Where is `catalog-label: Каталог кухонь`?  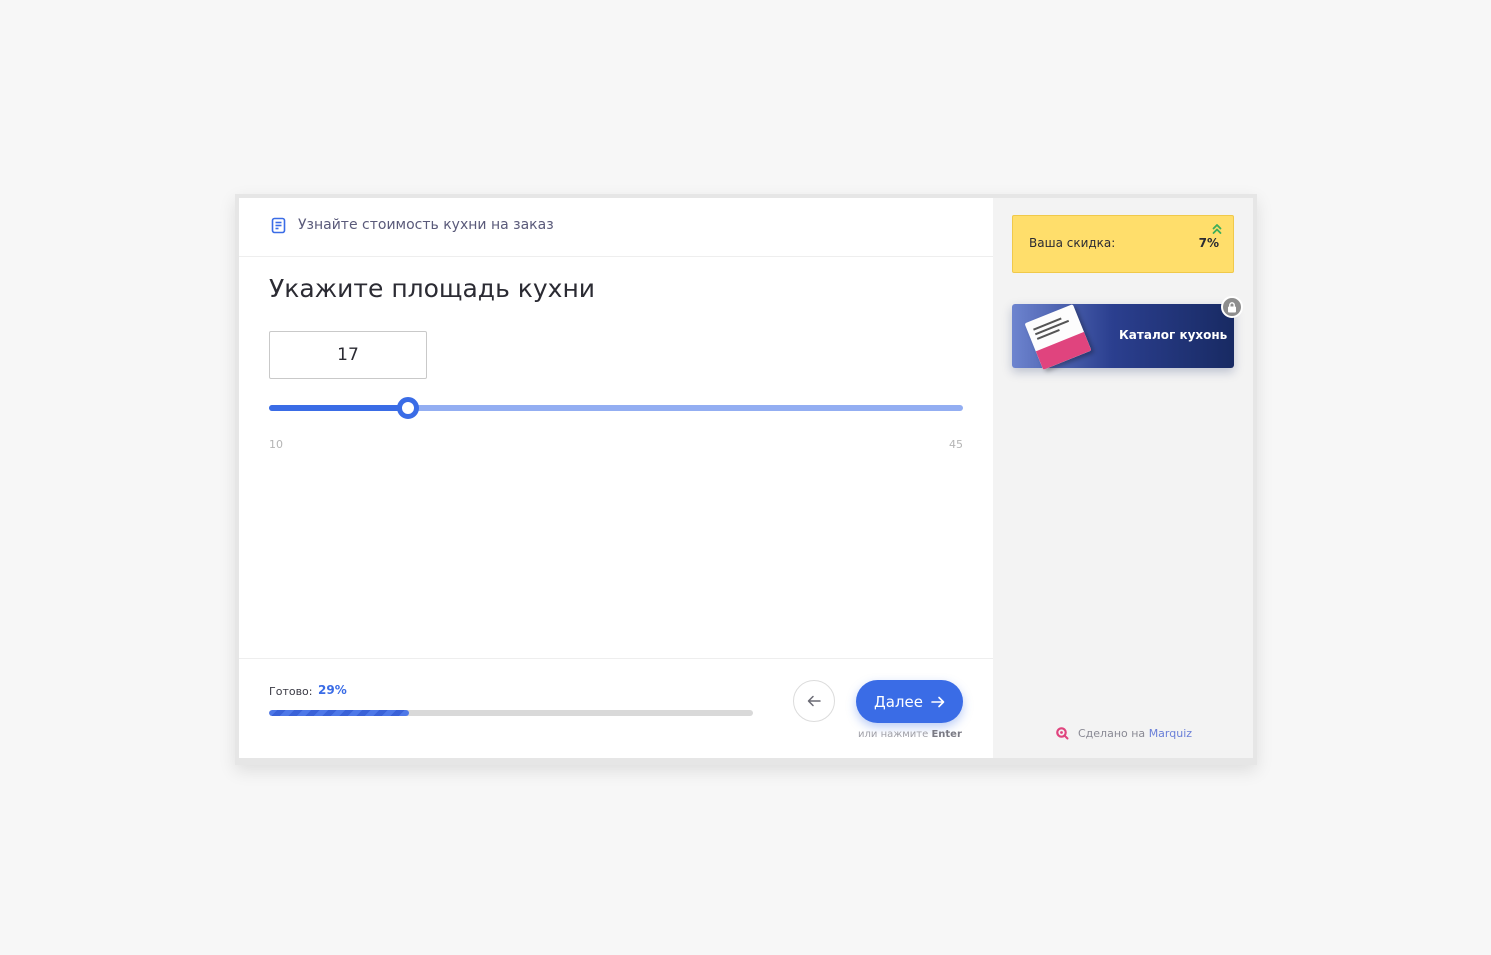
catalog-label: Каталог кухонь is located at coordinates (1173, 335).